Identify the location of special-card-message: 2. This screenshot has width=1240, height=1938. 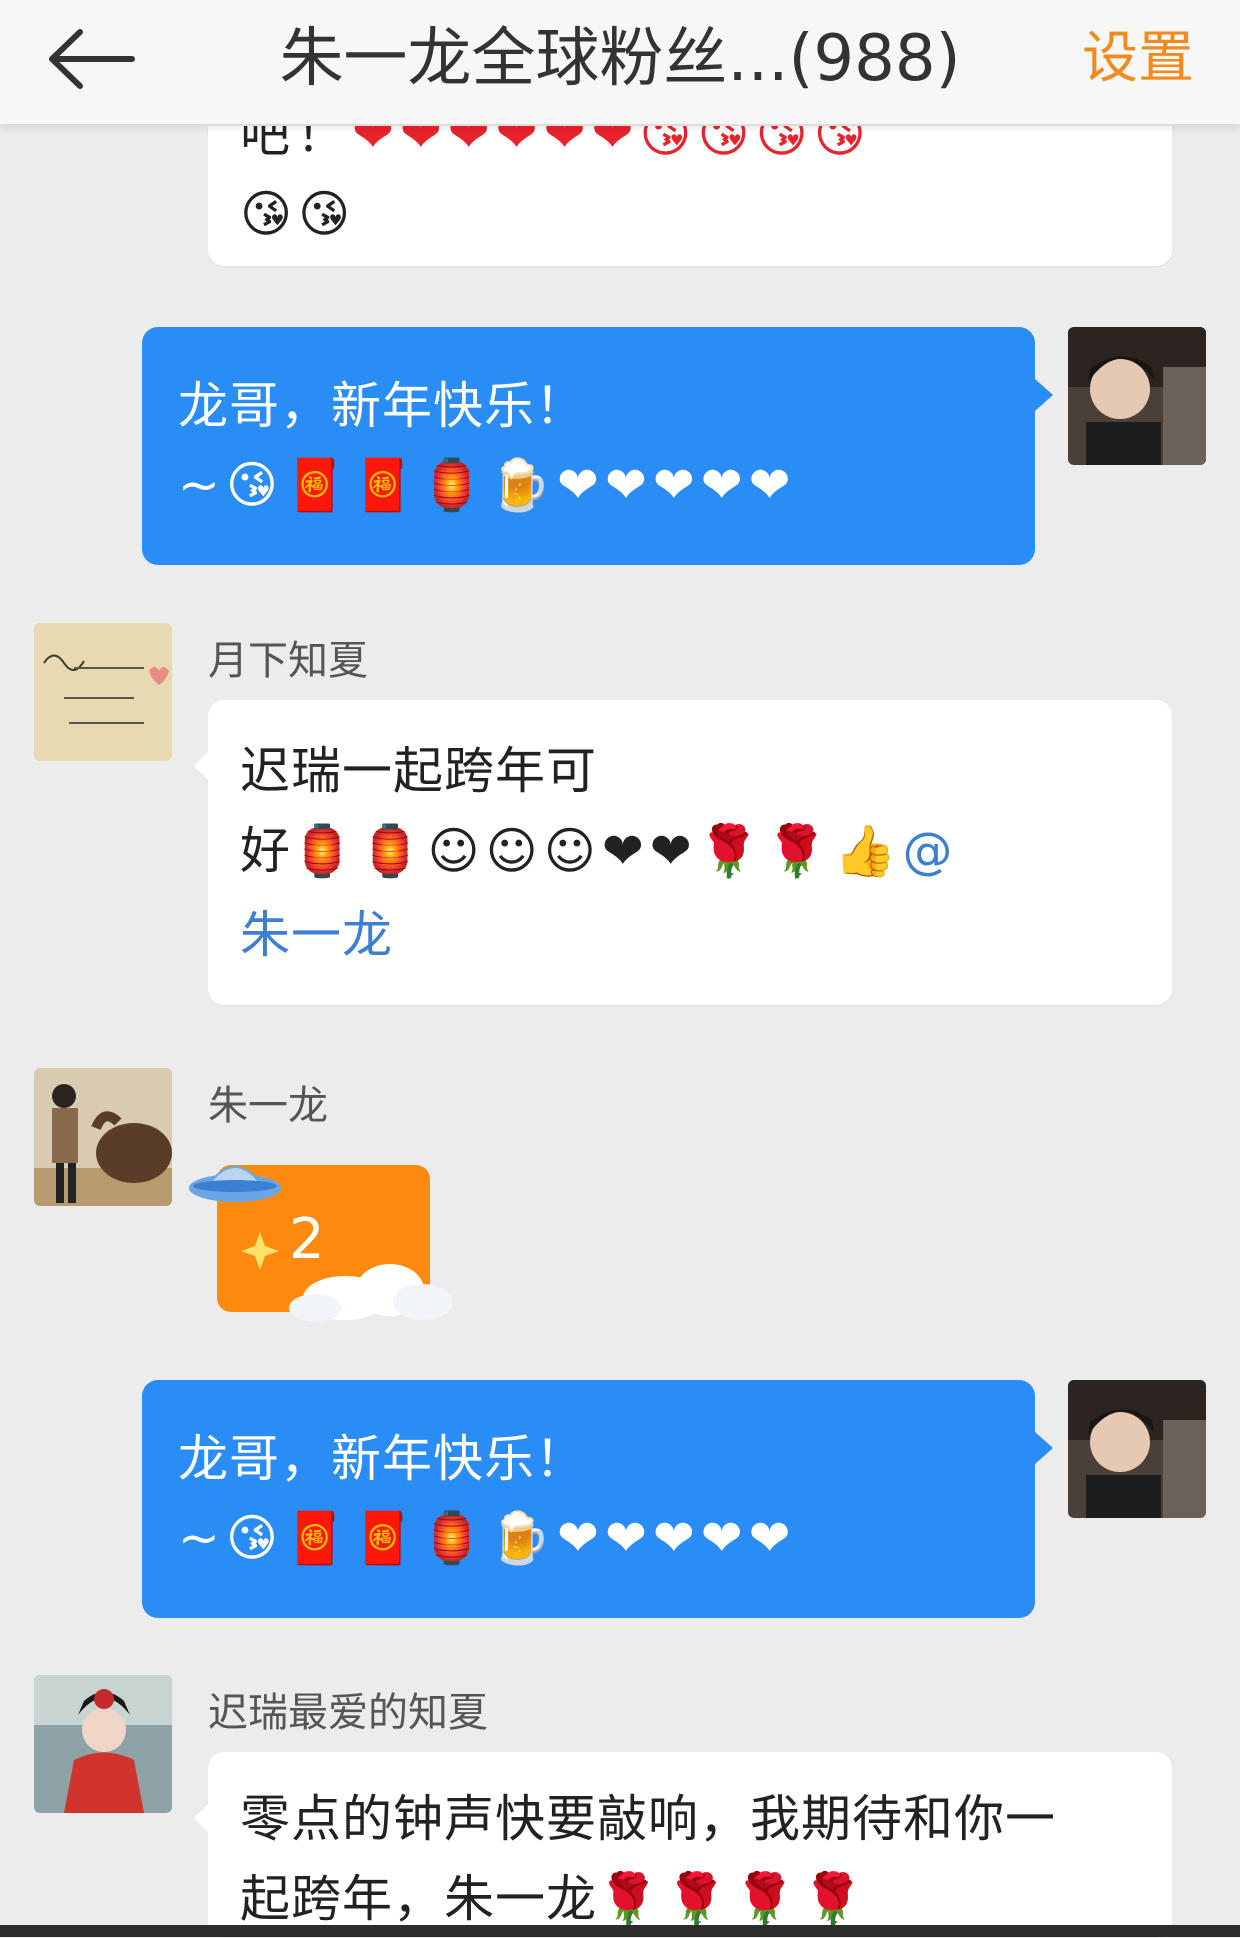
(325, 1240).